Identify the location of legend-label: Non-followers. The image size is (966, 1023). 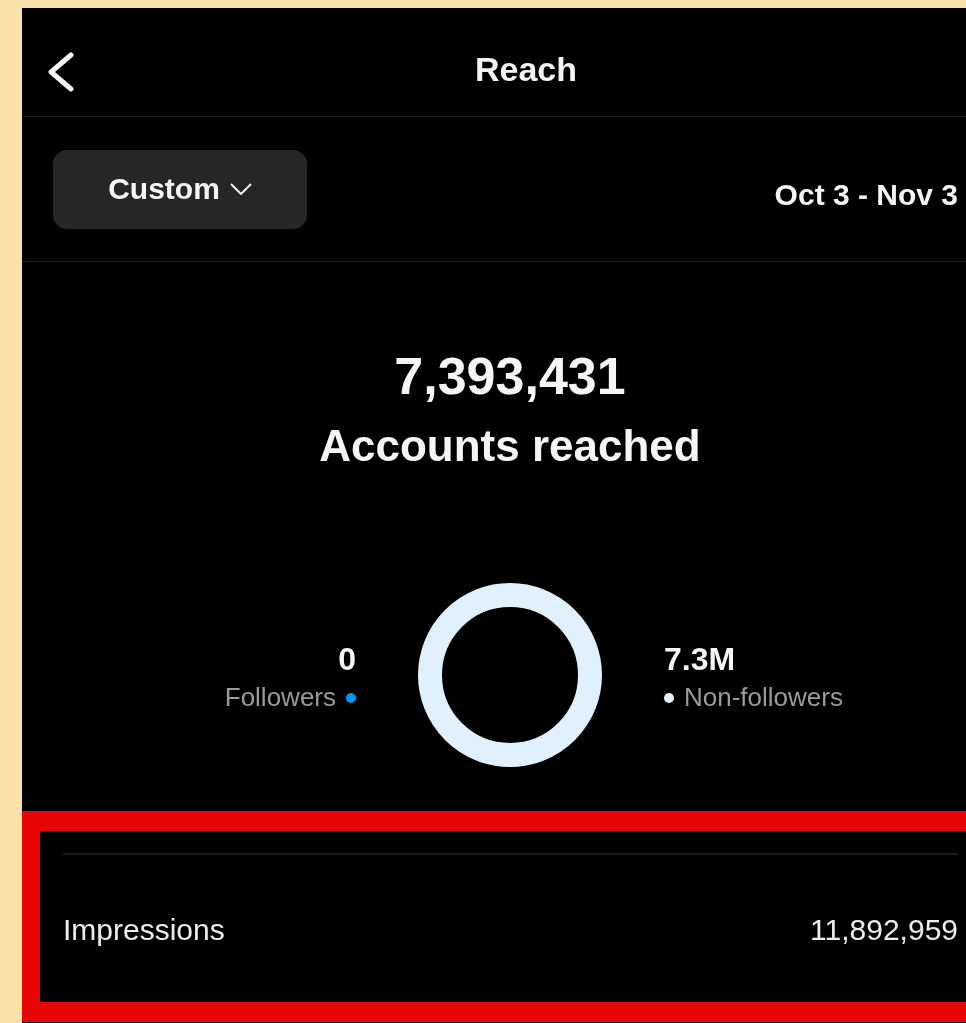
(763, 697).